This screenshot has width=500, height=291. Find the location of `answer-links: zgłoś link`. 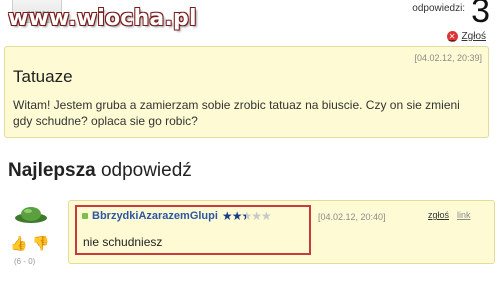

answer-links: zgłoś link is located at coordinates (449, 215).